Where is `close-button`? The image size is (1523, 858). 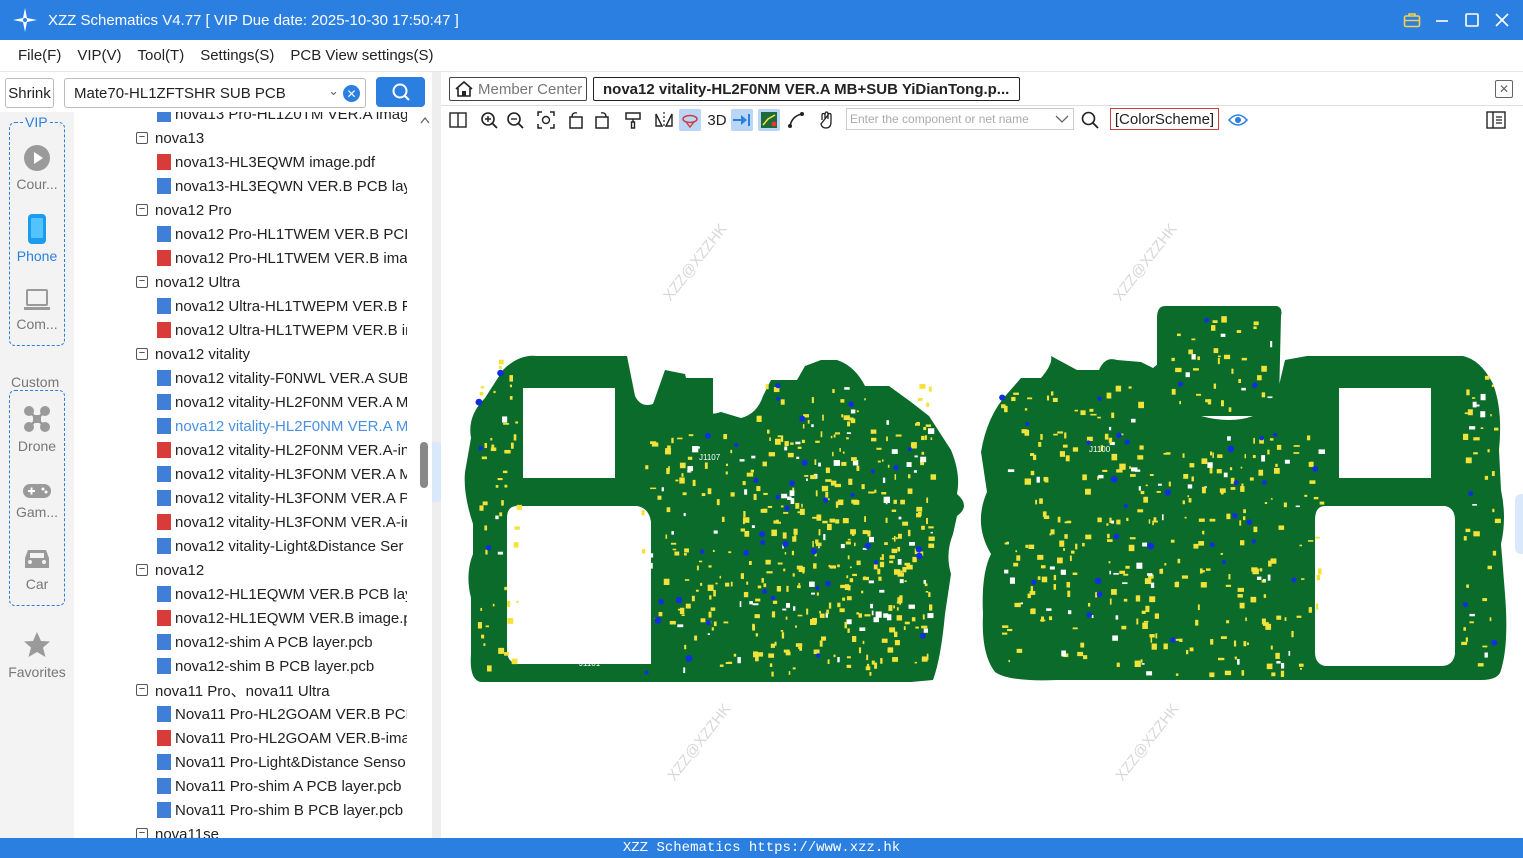 close-button is located at coordinates (1502, 20).